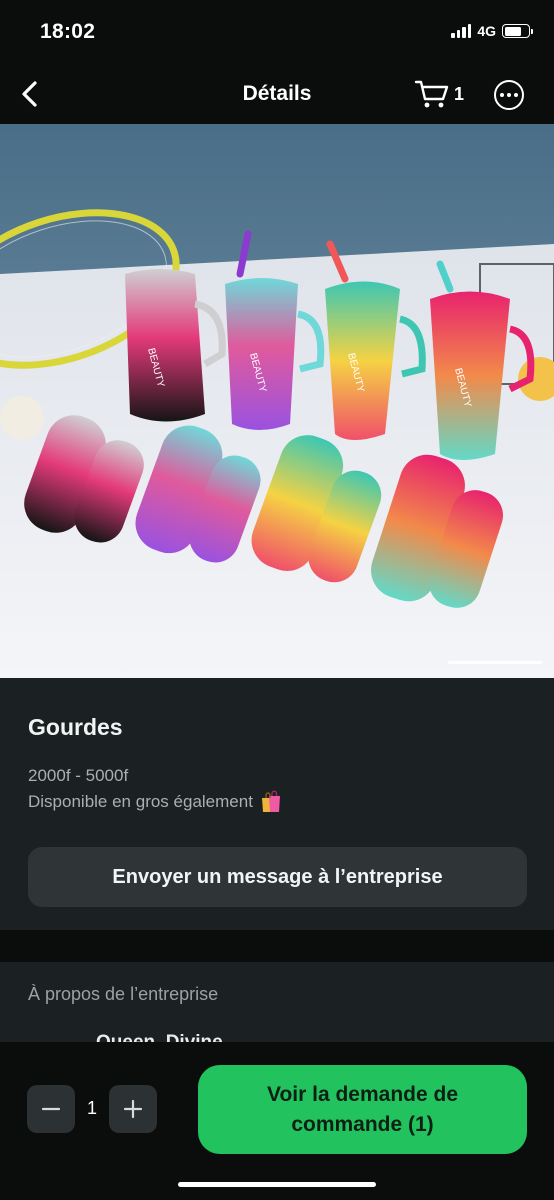 This screenshot has width=554, height=1200. I want to click on status-time: 18:02, so click(68, 31).